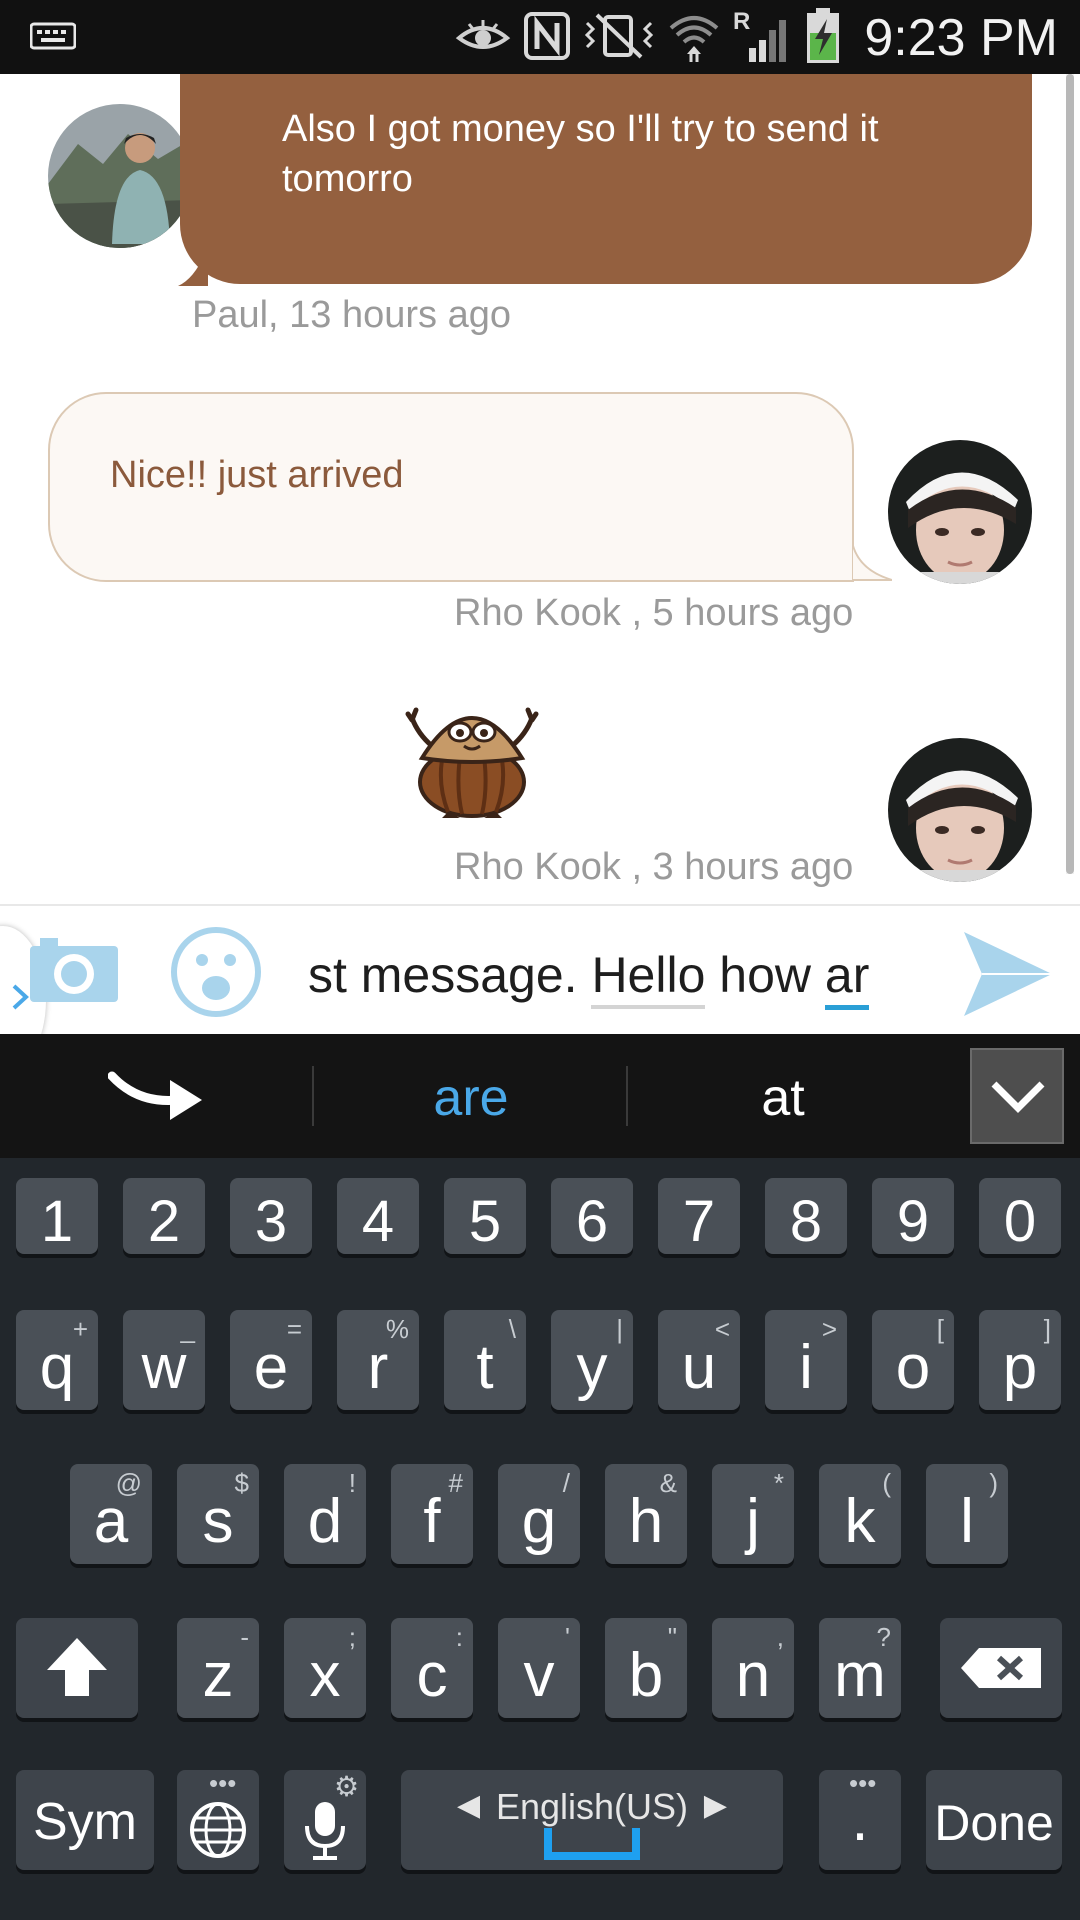  What do you see at coordinates (218, 1668) in the screenshot?
I see `key-z: z-` at bounding box center [218, 1668].